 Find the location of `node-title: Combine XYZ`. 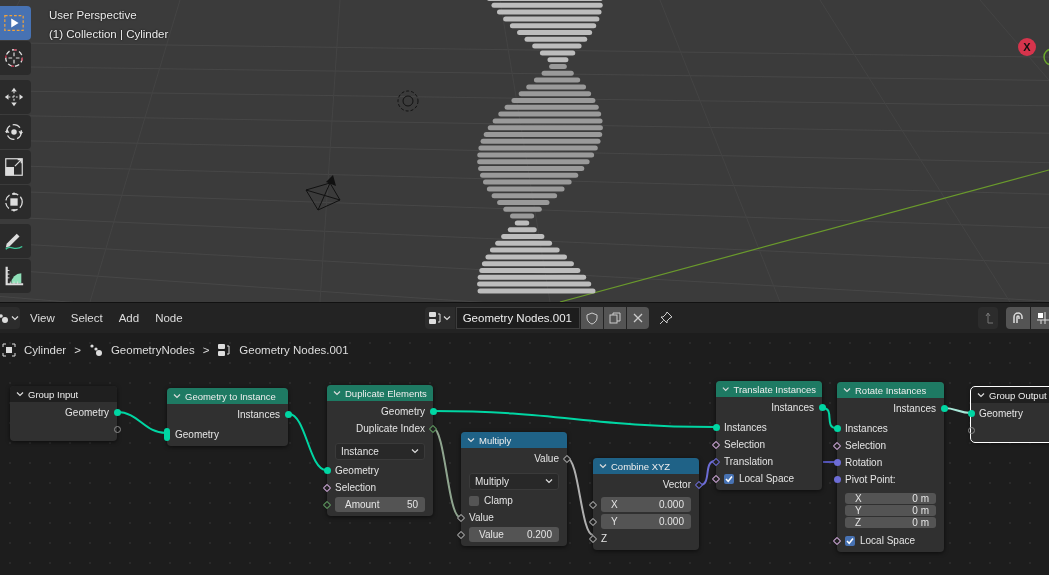

node-title: Combine XYZ is located at coordinates (641, 466).